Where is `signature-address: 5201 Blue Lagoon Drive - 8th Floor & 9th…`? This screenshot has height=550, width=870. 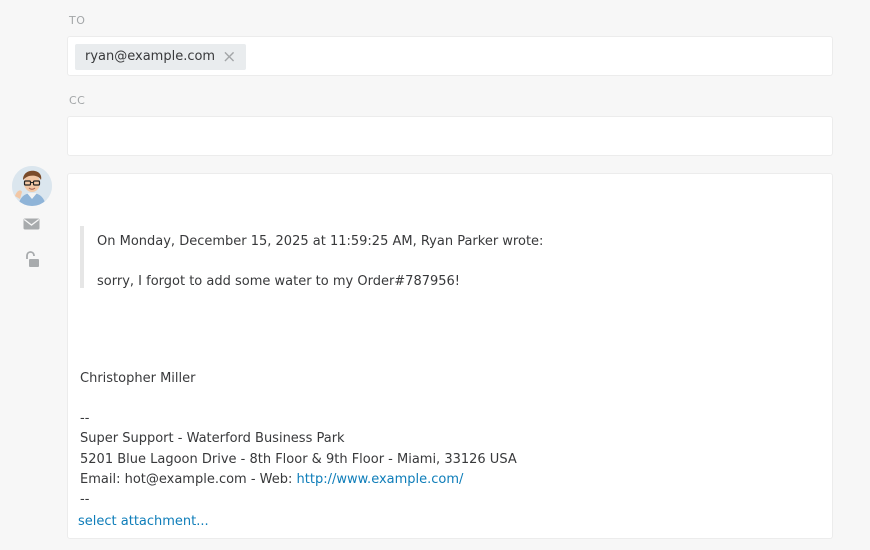 signature-address: 5201 Blue Lagoon Drive - 8th Floor & 9th… is located at coordinates (298, 459).